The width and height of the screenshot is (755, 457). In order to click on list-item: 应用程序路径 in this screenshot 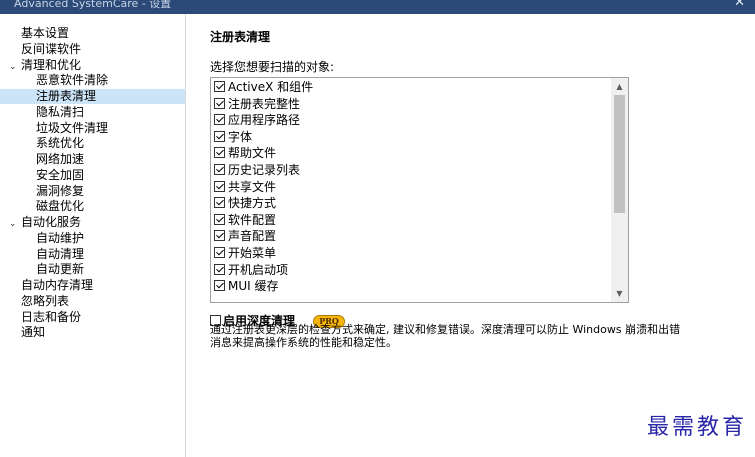, I will do `click(257, 120)`.